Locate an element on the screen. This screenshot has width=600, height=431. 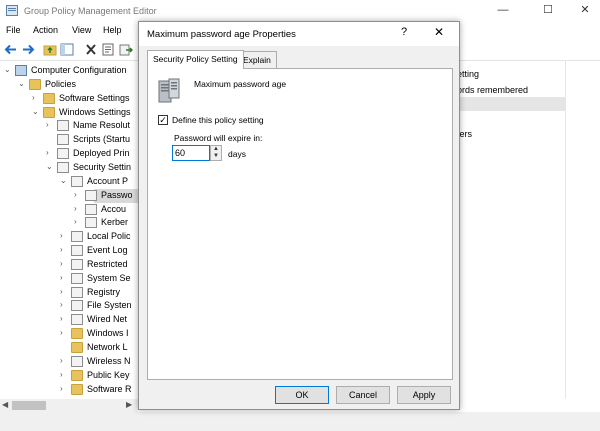
define-policy-checkbox: ✓ is located at coordinates (163, 120).